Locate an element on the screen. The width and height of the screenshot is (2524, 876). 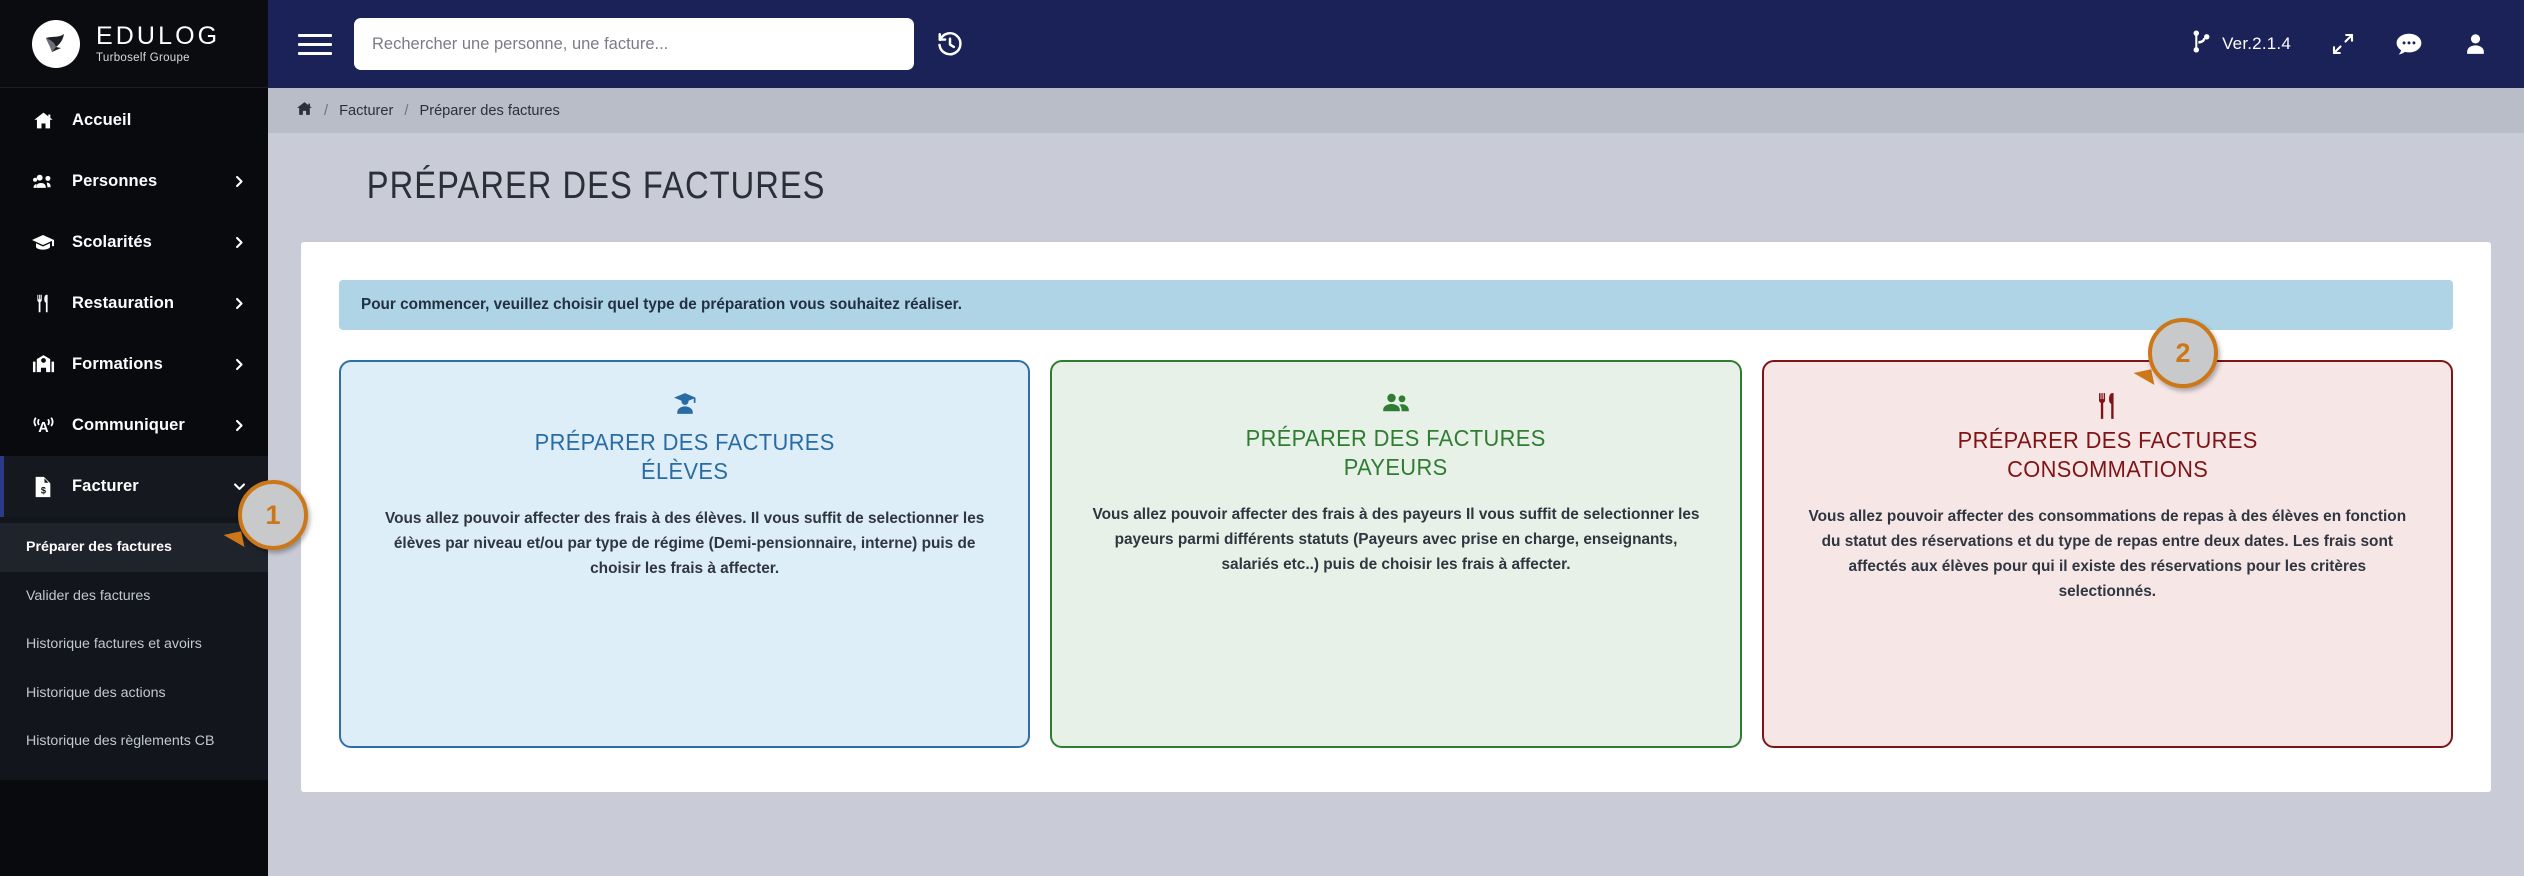
sidebar-item-scolarites: Scolarités is located at coordinates (134, 242).